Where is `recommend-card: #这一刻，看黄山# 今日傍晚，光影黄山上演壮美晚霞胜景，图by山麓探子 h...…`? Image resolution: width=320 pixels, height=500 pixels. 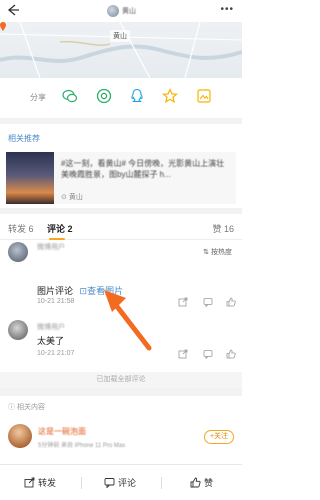
recommend-card: #这一刻，看黄山# 今日傍晚，光影黄山上演壮美晚霞胜景，图by山麓探子 h...… is located at coordinates (121, 178).